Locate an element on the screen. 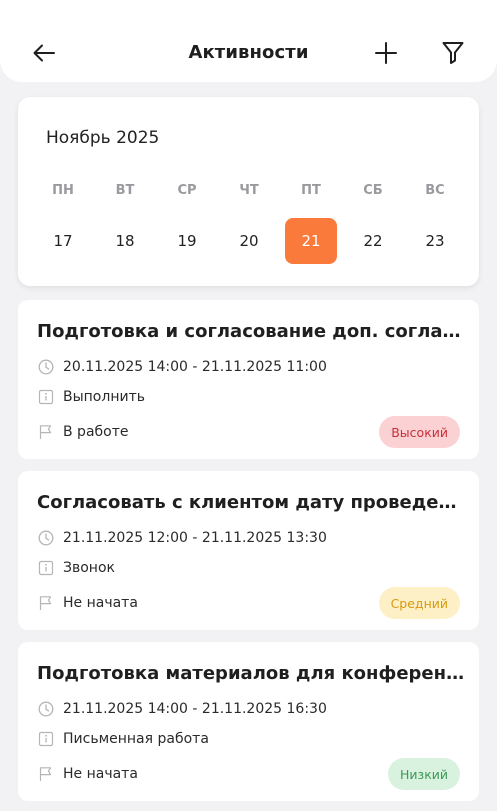 The image size is (497, 811). weekday-label: ЧТ is located at coordinates (249, 190).